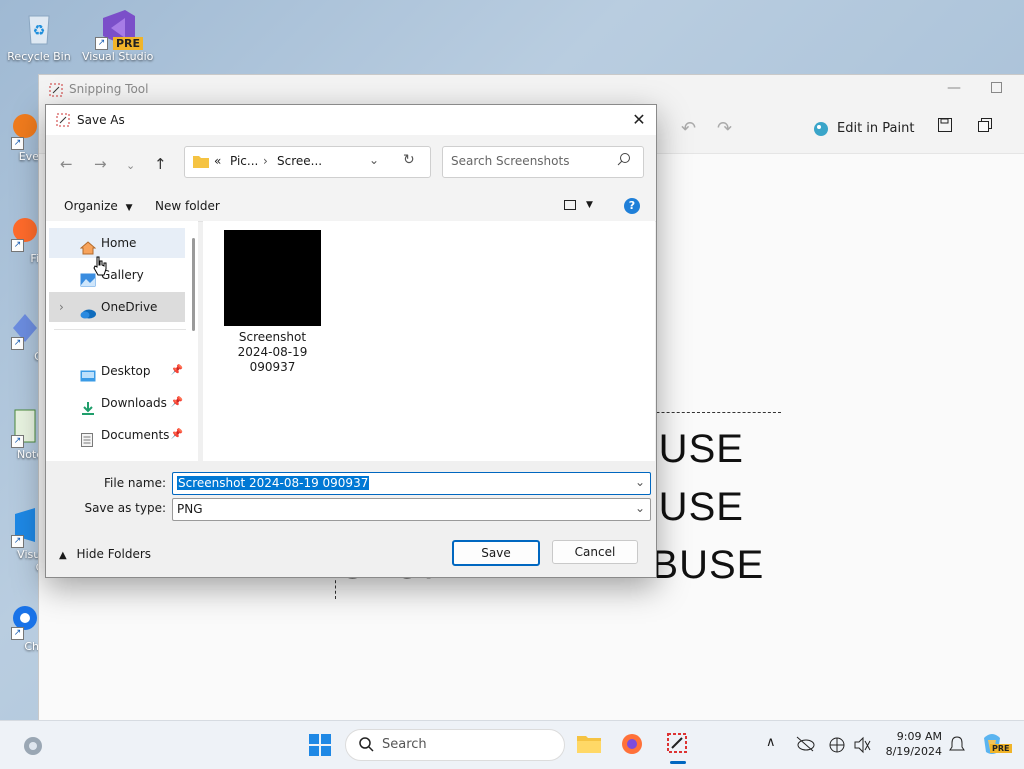 The height and width of the screenshot is (769, 1024). I want to click on file-name-input: Screenshot 2024-08-19 090937, so click(273, 483).